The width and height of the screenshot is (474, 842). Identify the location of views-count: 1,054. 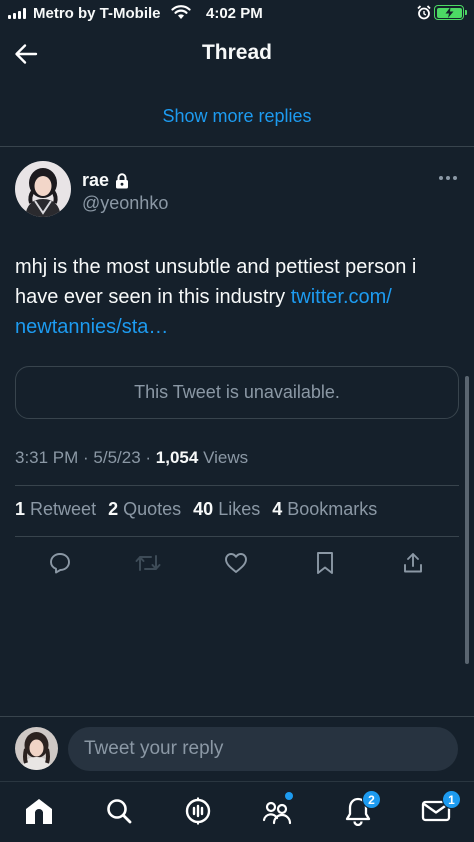
(177, 457).